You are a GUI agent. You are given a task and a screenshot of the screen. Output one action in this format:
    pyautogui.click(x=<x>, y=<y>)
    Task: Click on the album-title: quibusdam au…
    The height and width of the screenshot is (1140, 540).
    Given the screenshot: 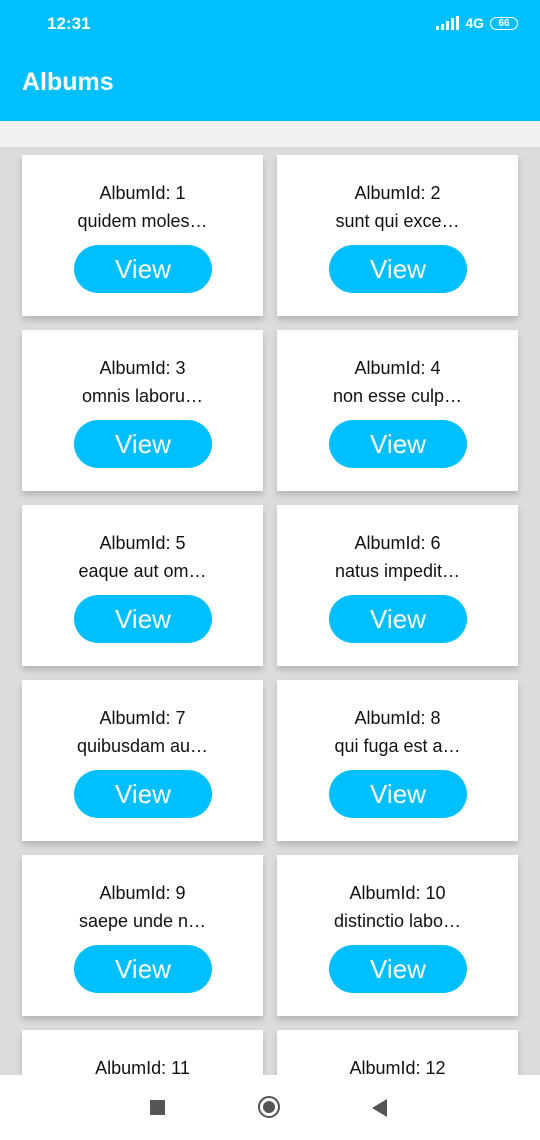 What is the action you would take?
    pyautogui.click(x=142, y=746)
    